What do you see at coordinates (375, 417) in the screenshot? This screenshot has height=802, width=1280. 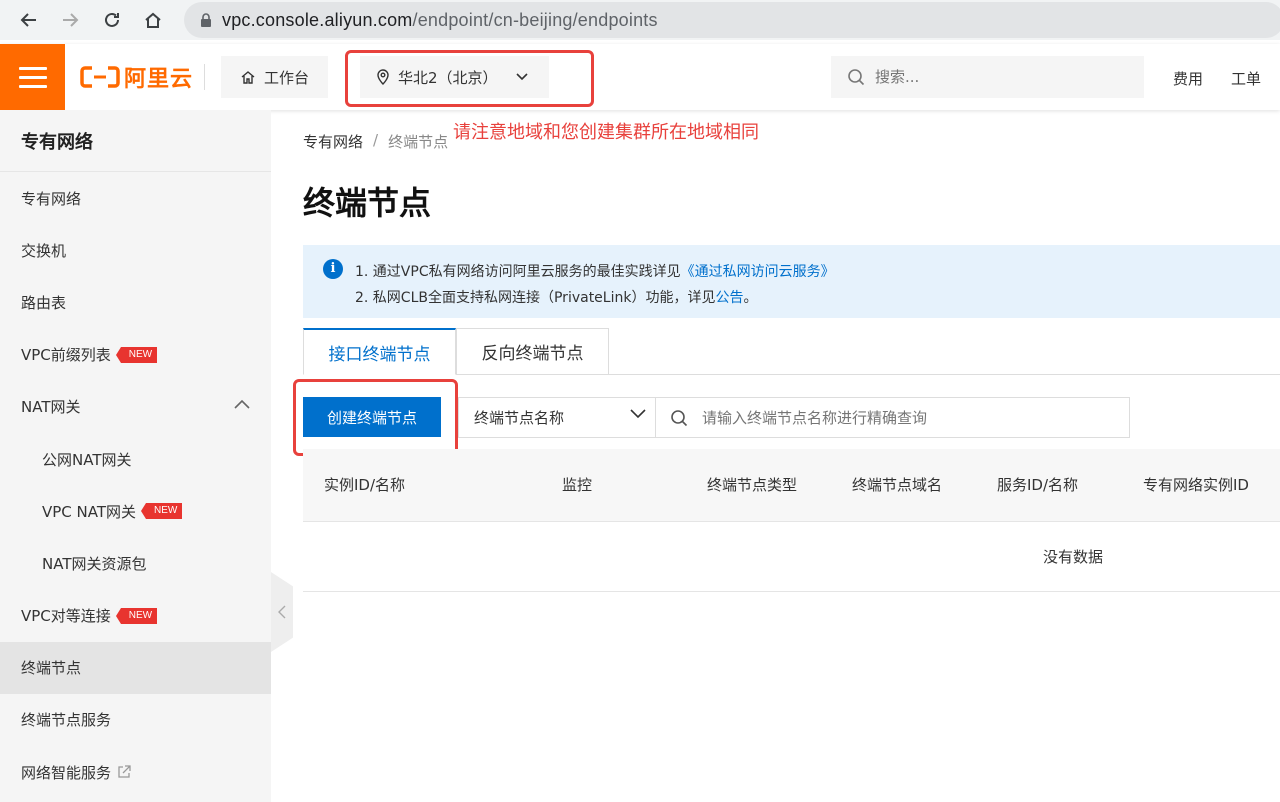 I see `create-button-highlight-box` at bounding box center [375, 417].